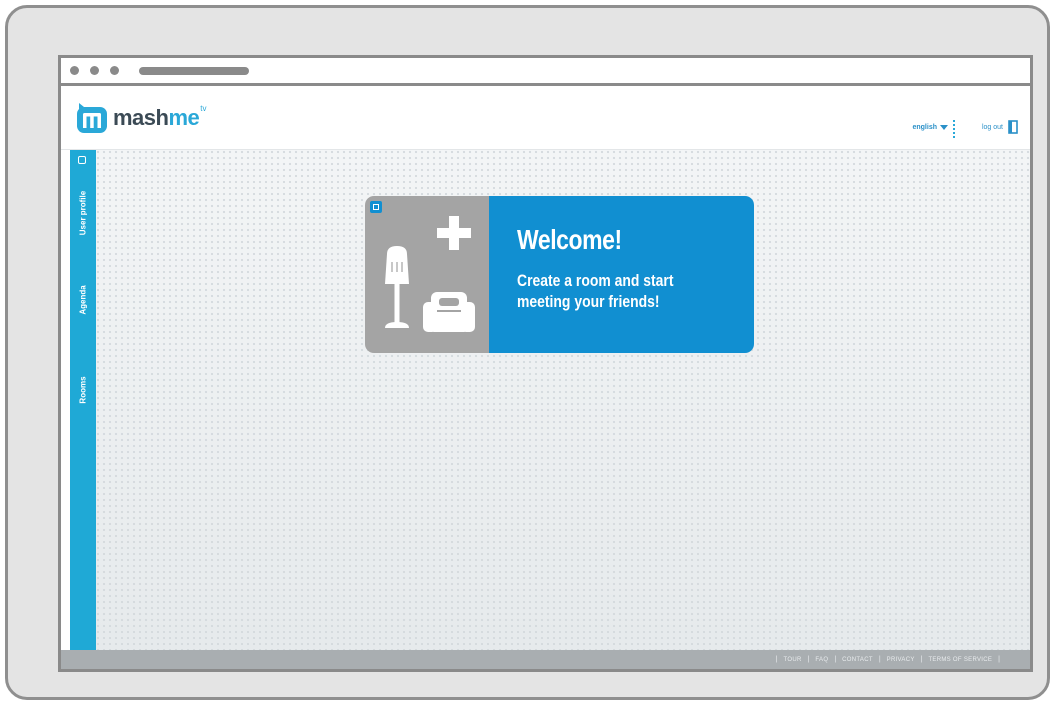 The width and height of the screenshot is (1057, 707). I want to click on sidebar-item-label: Rooms, so click(83, 390).